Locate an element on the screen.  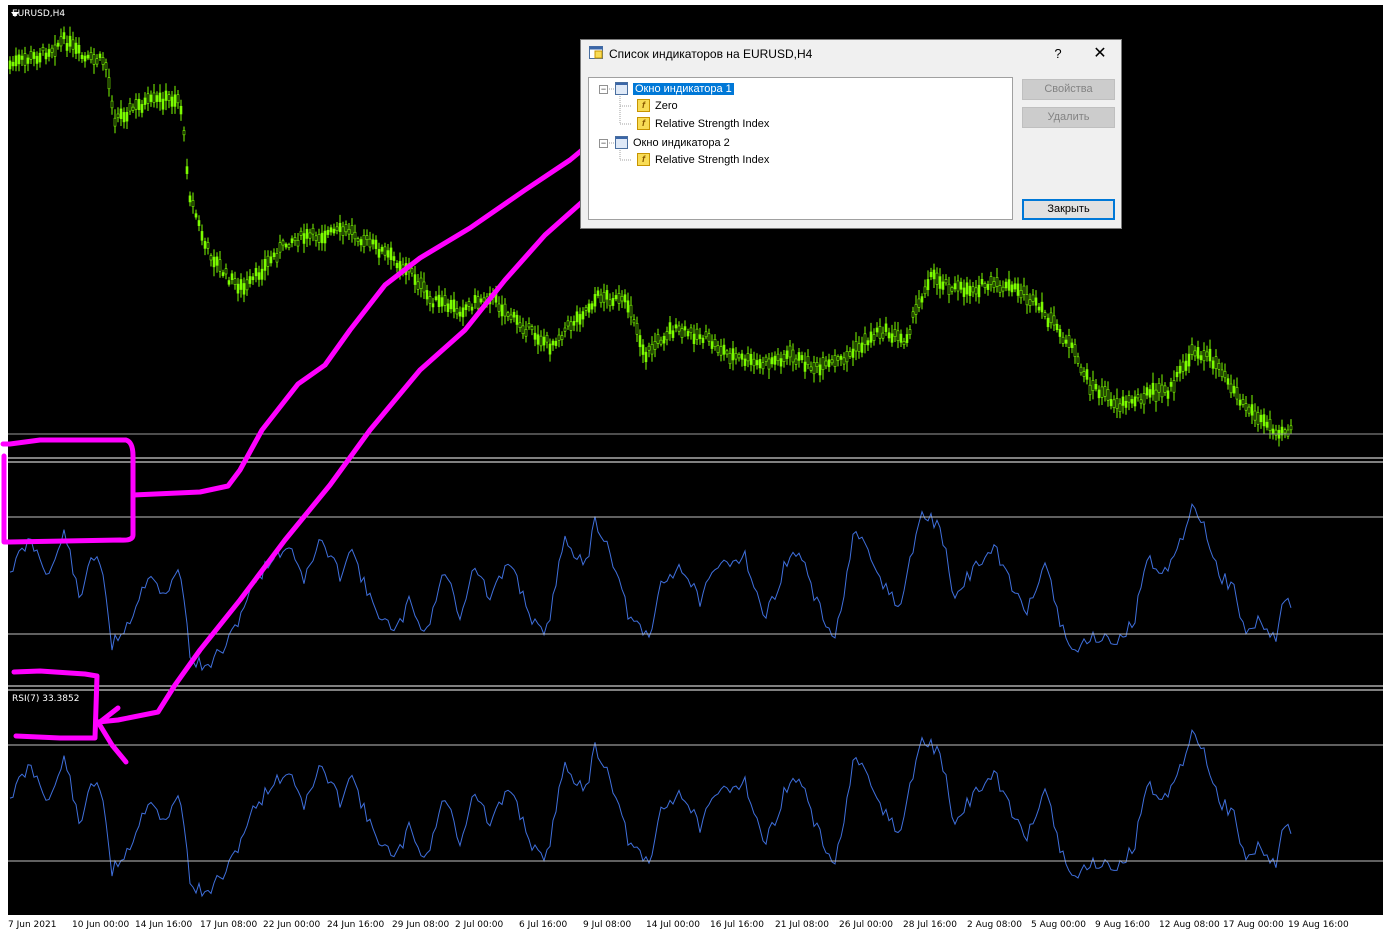
chart-symbol-label: EURUSD,H4 is located at coordinates (39, 14).